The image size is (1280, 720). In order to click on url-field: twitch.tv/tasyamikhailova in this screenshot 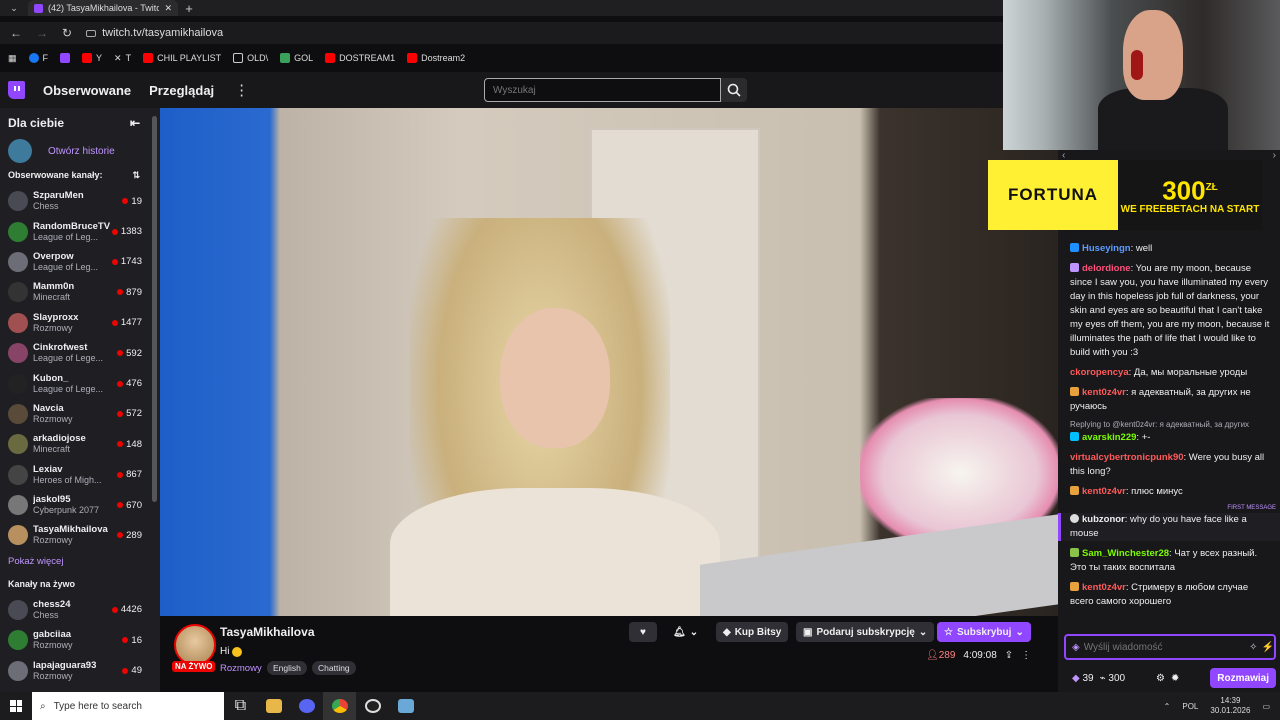, I will do `click(154, 33)`.